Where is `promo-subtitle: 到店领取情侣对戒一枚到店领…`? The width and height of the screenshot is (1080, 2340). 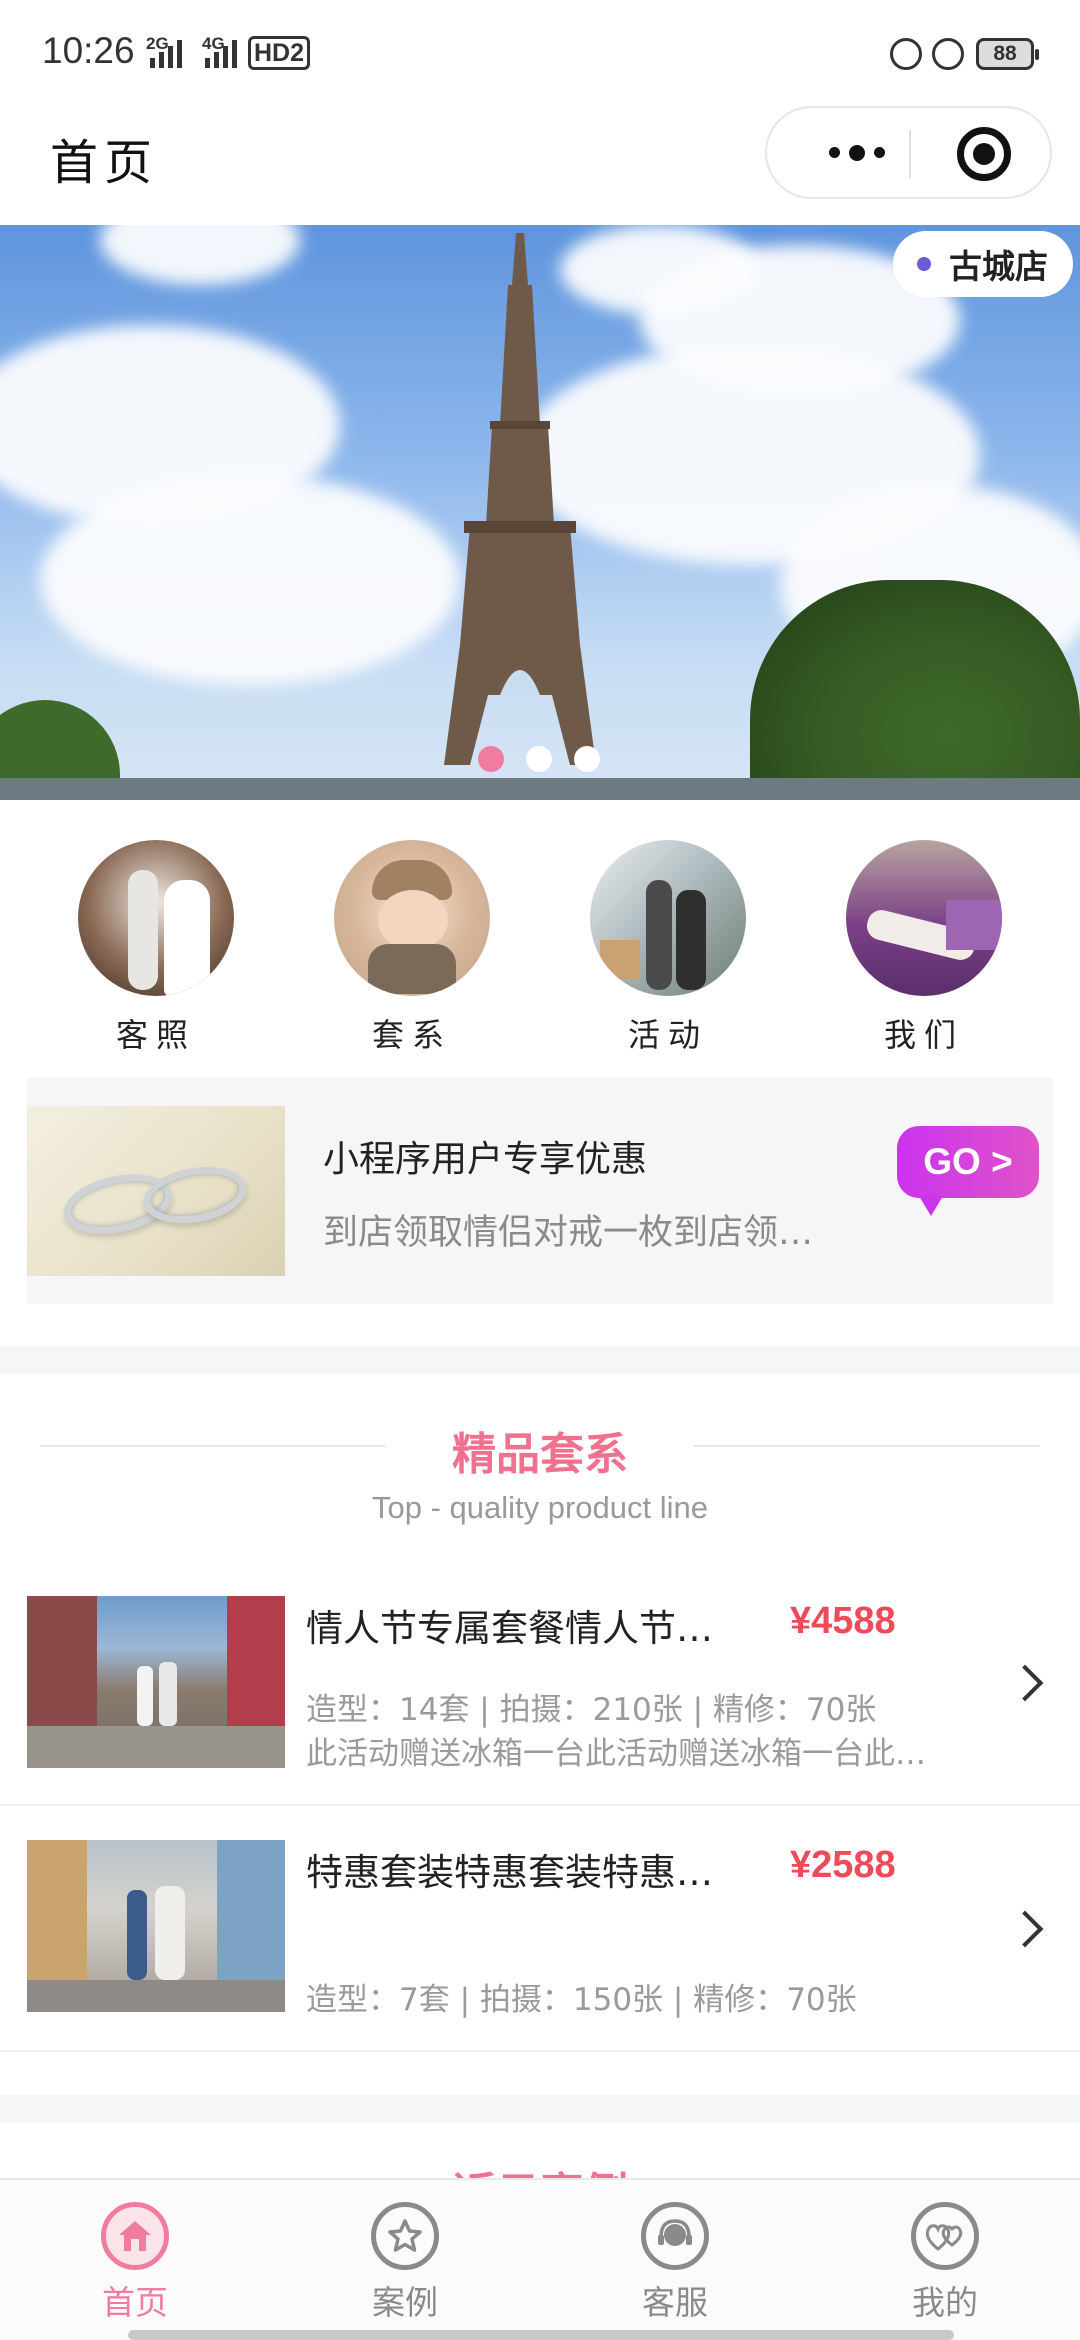
promo-subtitle: 到店领取情侣对戒一枚到店领… is located at coordinates (568, 1233).